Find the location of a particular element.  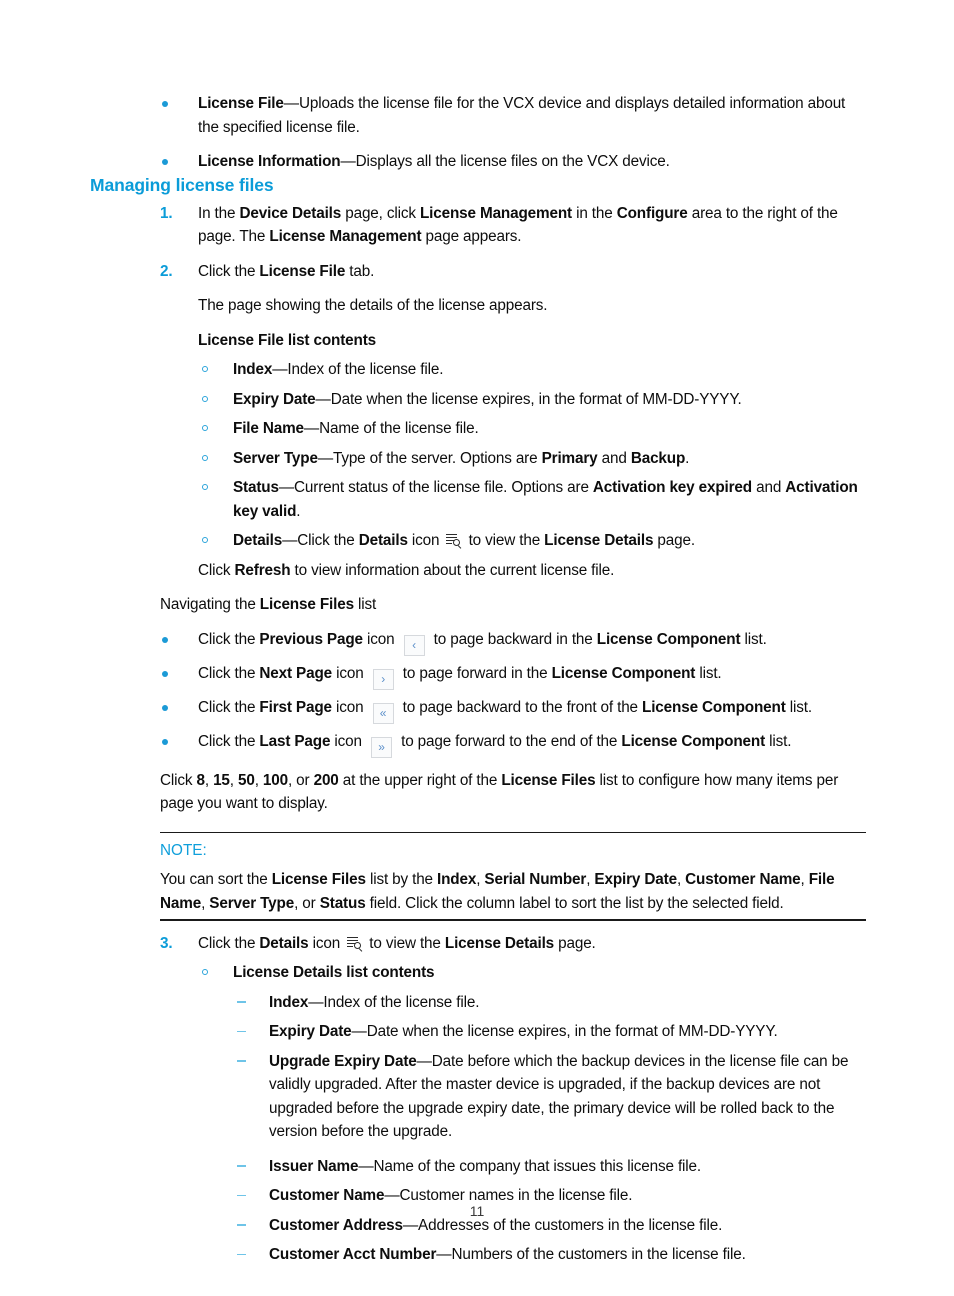

term-label: Index is located at coordinates (253, 369).